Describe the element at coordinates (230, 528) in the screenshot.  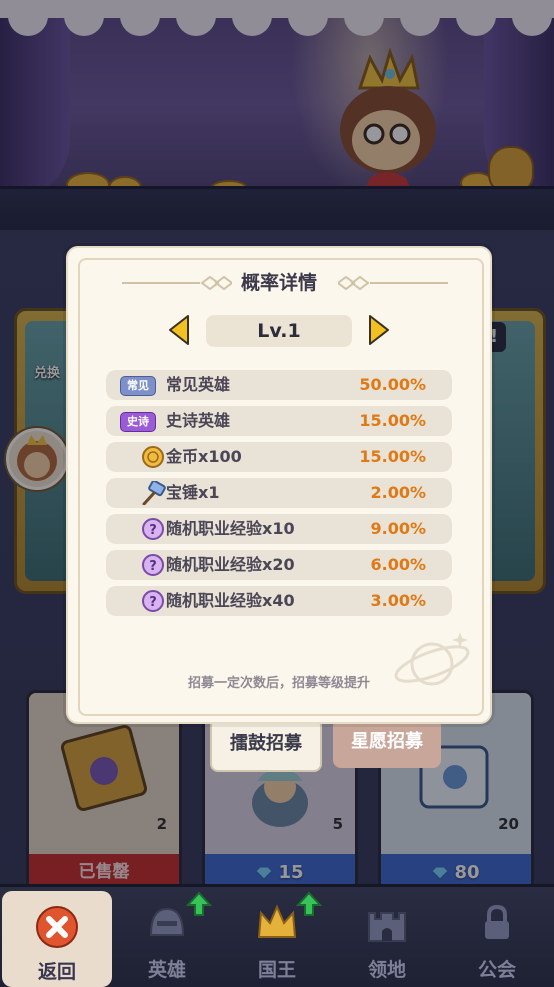
I see `item-name: 随机职业经验x10` at that location.